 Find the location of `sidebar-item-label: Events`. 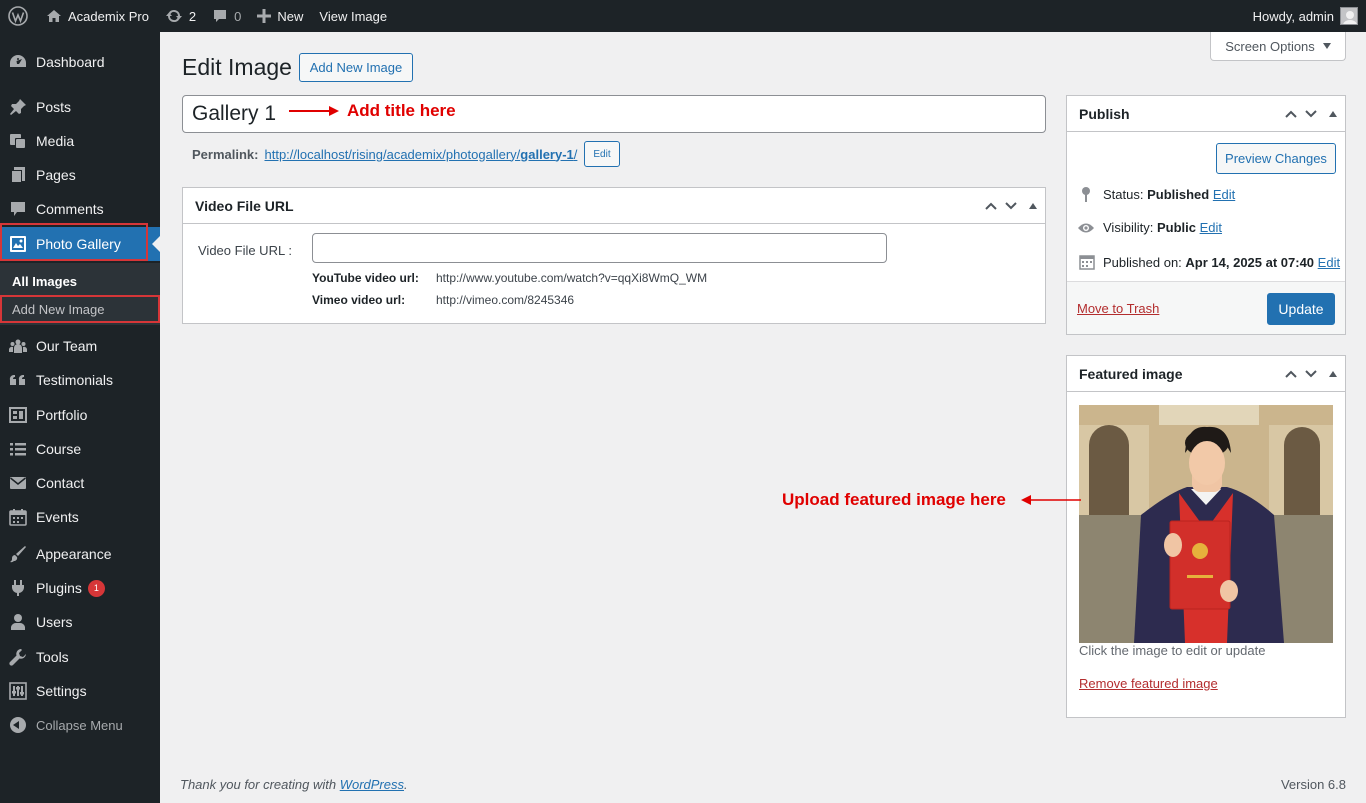

sidebar-item-label: Events is located at coordinates (57, 517).